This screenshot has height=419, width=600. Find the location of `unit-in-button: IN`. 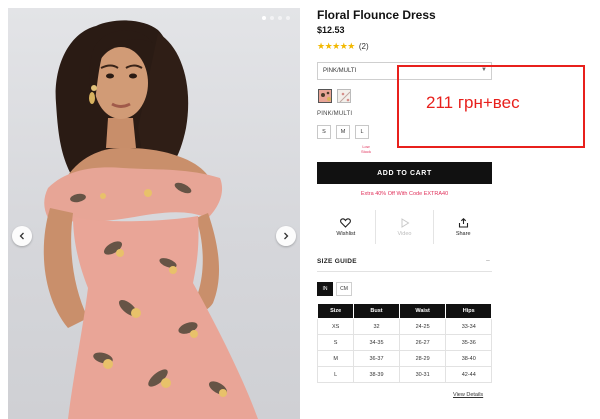

unit-in-button: IN is located at coordinates (325, 289).